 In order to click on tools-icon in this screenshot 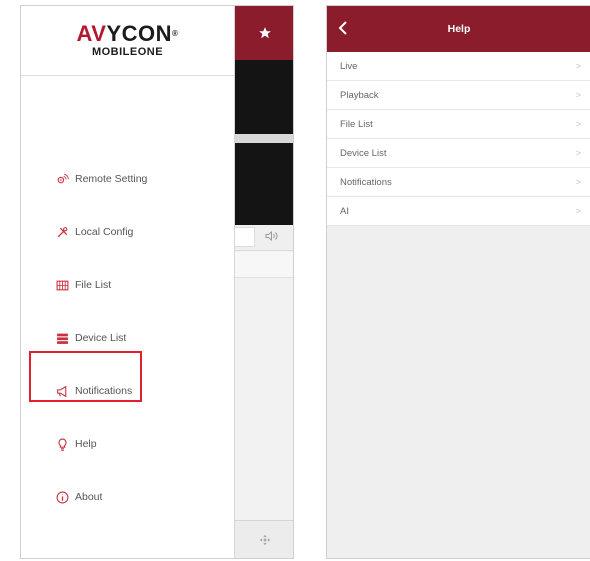, I will do `click(62, 232)`.